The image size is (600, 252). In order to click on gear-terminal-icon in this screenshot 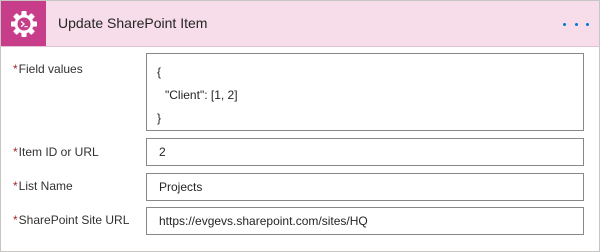, I will do `click(23, 23)`.